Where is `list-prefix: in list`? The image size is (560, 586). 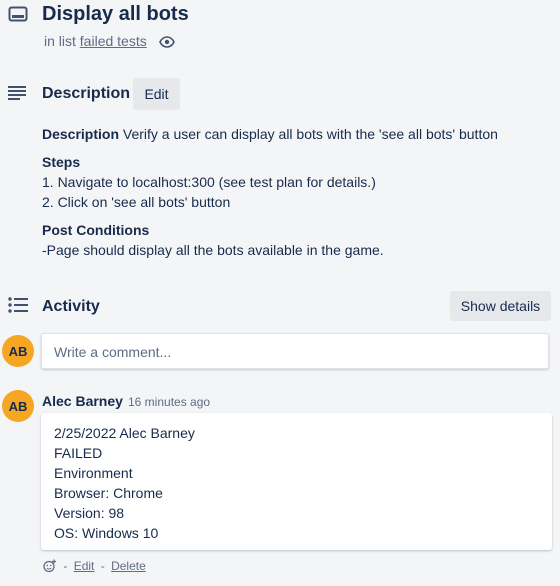
list-prefix: in list is located at coordinates (60, 41).